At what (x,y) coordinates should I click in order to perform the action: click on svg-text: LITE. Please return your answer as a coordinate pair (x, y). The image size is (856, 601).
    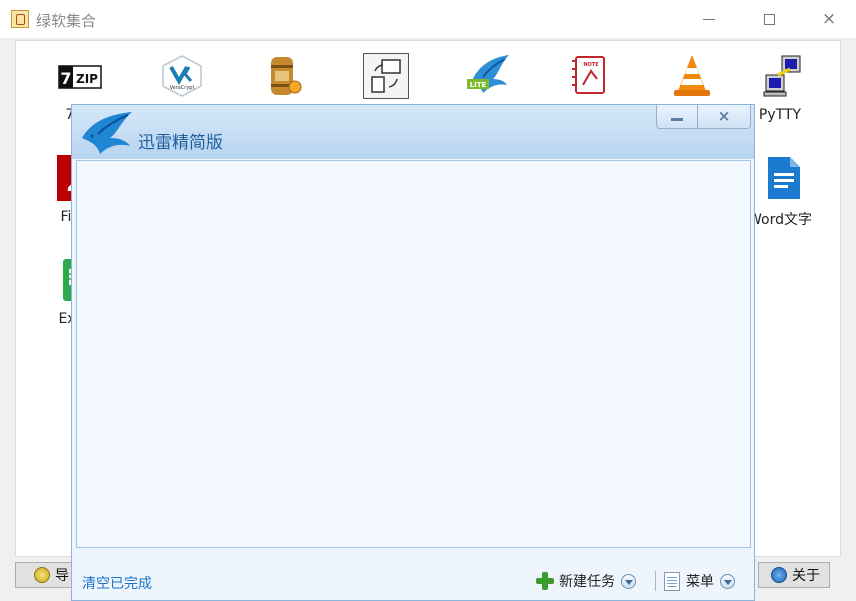
    Looking at the image, I should click on (478, 85).